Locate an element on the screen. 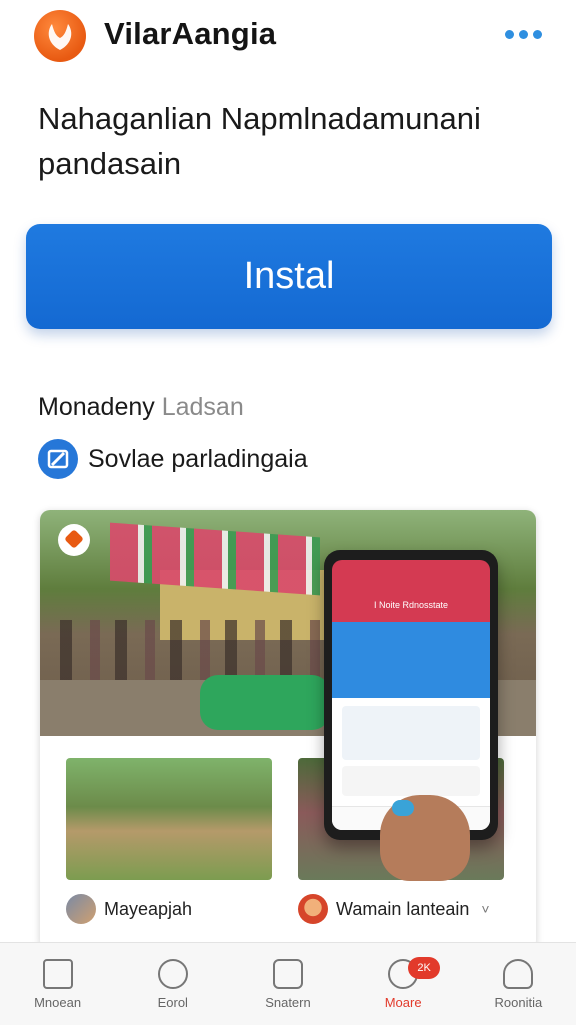 The image size is (576, 1025). section-title: Monadeny Ladsan is located at coordinates (141, 407).